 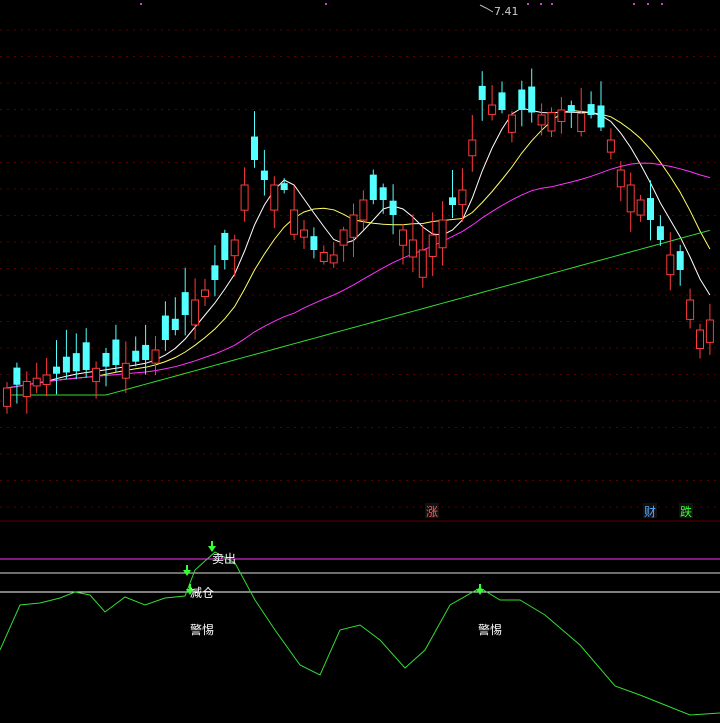 I want to click on event-markers: 涨财跌, so click(x=559, y=511).